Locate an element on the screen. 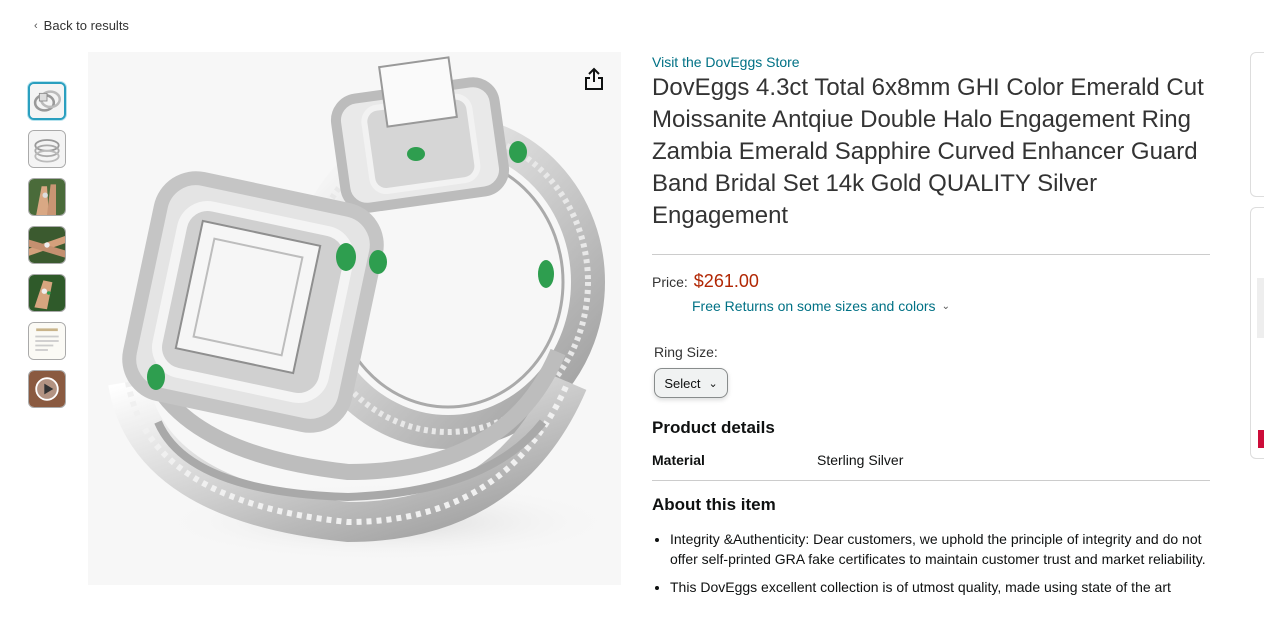  sponsored-badge is located at coordinates (1261, 439).